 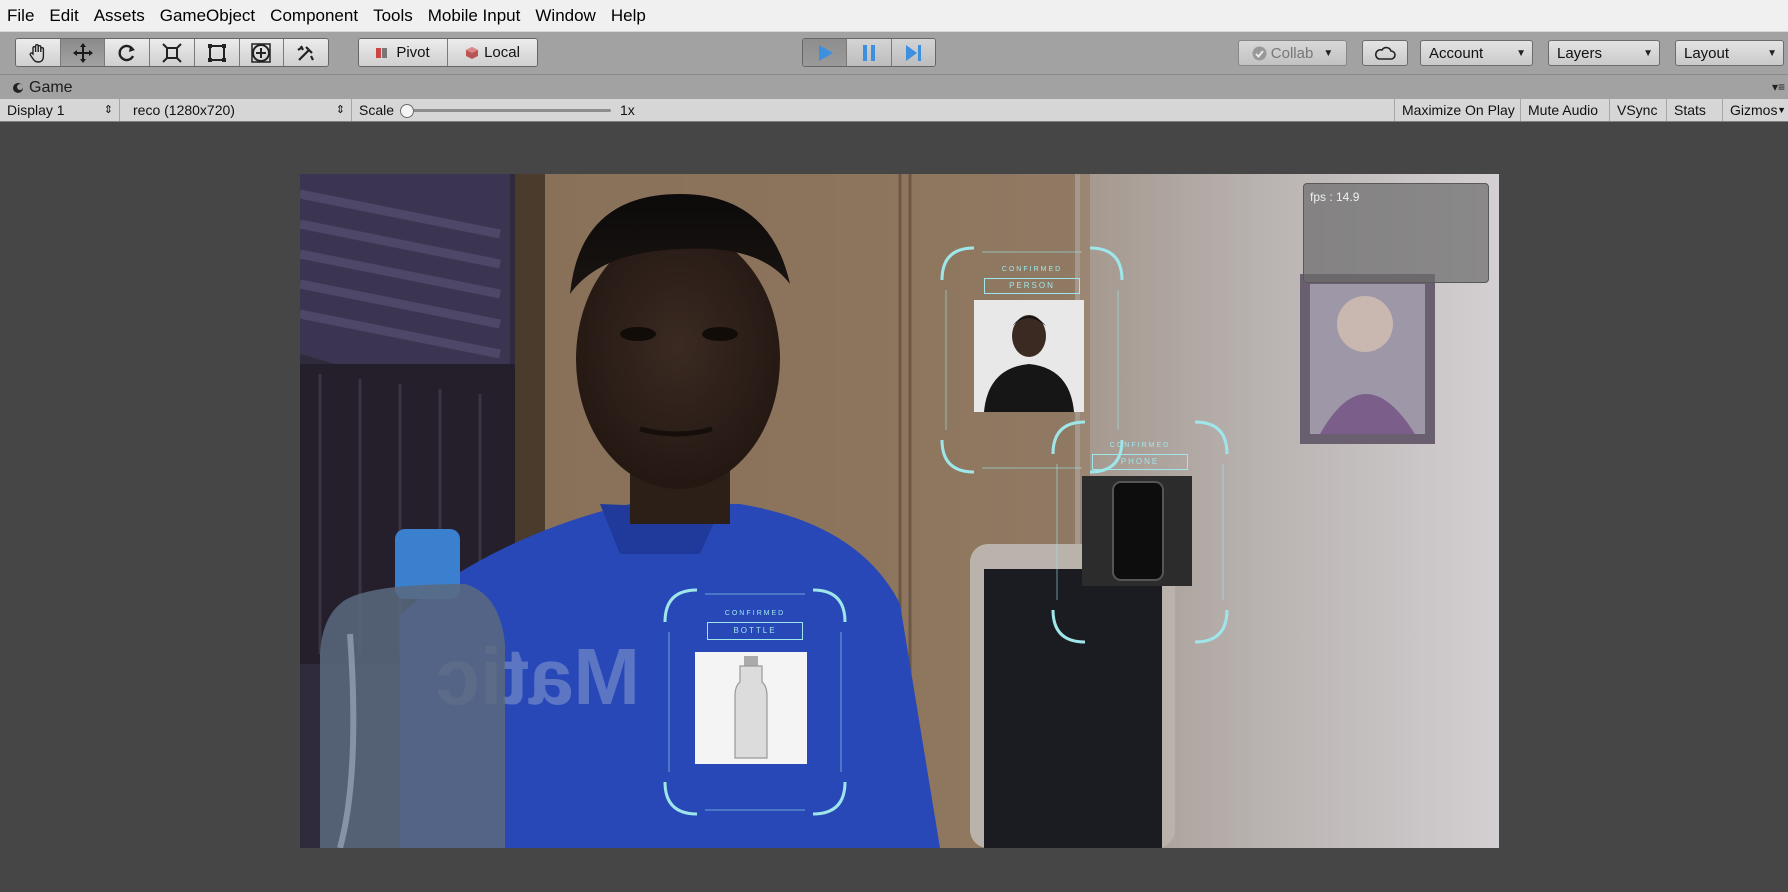 I want to click on fps-text: fps : 14.9, so click(x=1335, y=197).